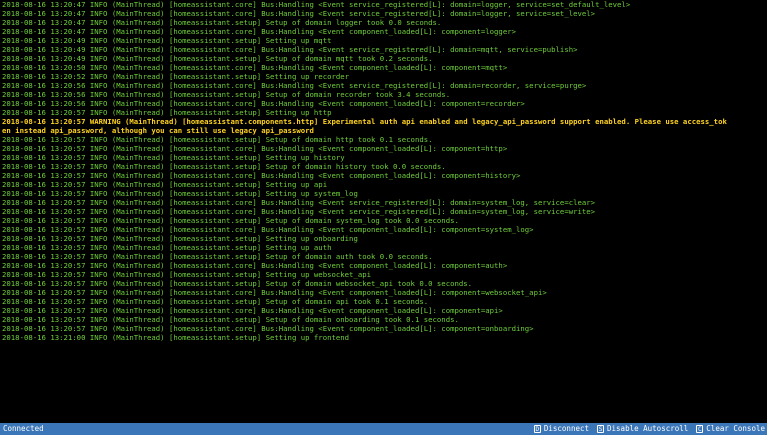 This screenshot has width=767, height=435. I want to click on disconnect-key-icon: D, so click(537, 429).